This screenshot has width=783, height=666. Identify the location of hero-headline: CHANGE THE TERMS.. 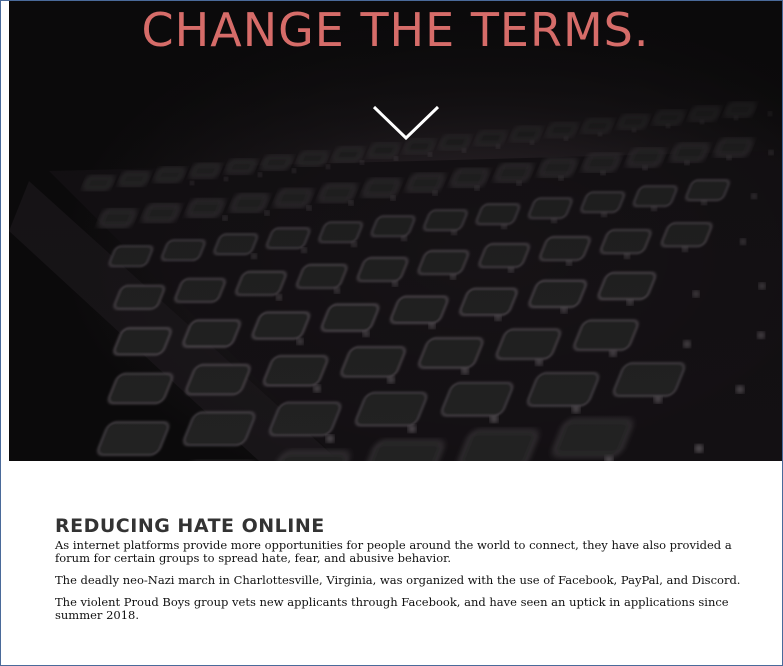
(395, 30).